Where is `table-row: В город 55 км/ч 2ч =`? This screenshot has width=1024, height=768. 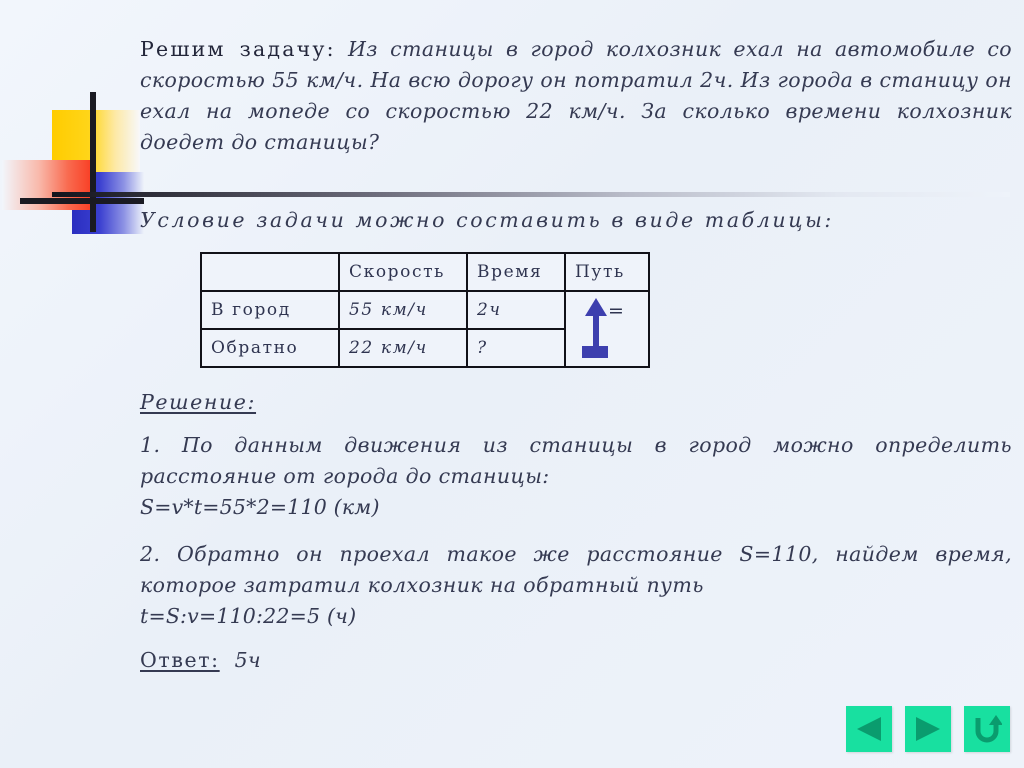
table-row: В город 55 км/ч 2ч = is located at coordinates (425, 329).